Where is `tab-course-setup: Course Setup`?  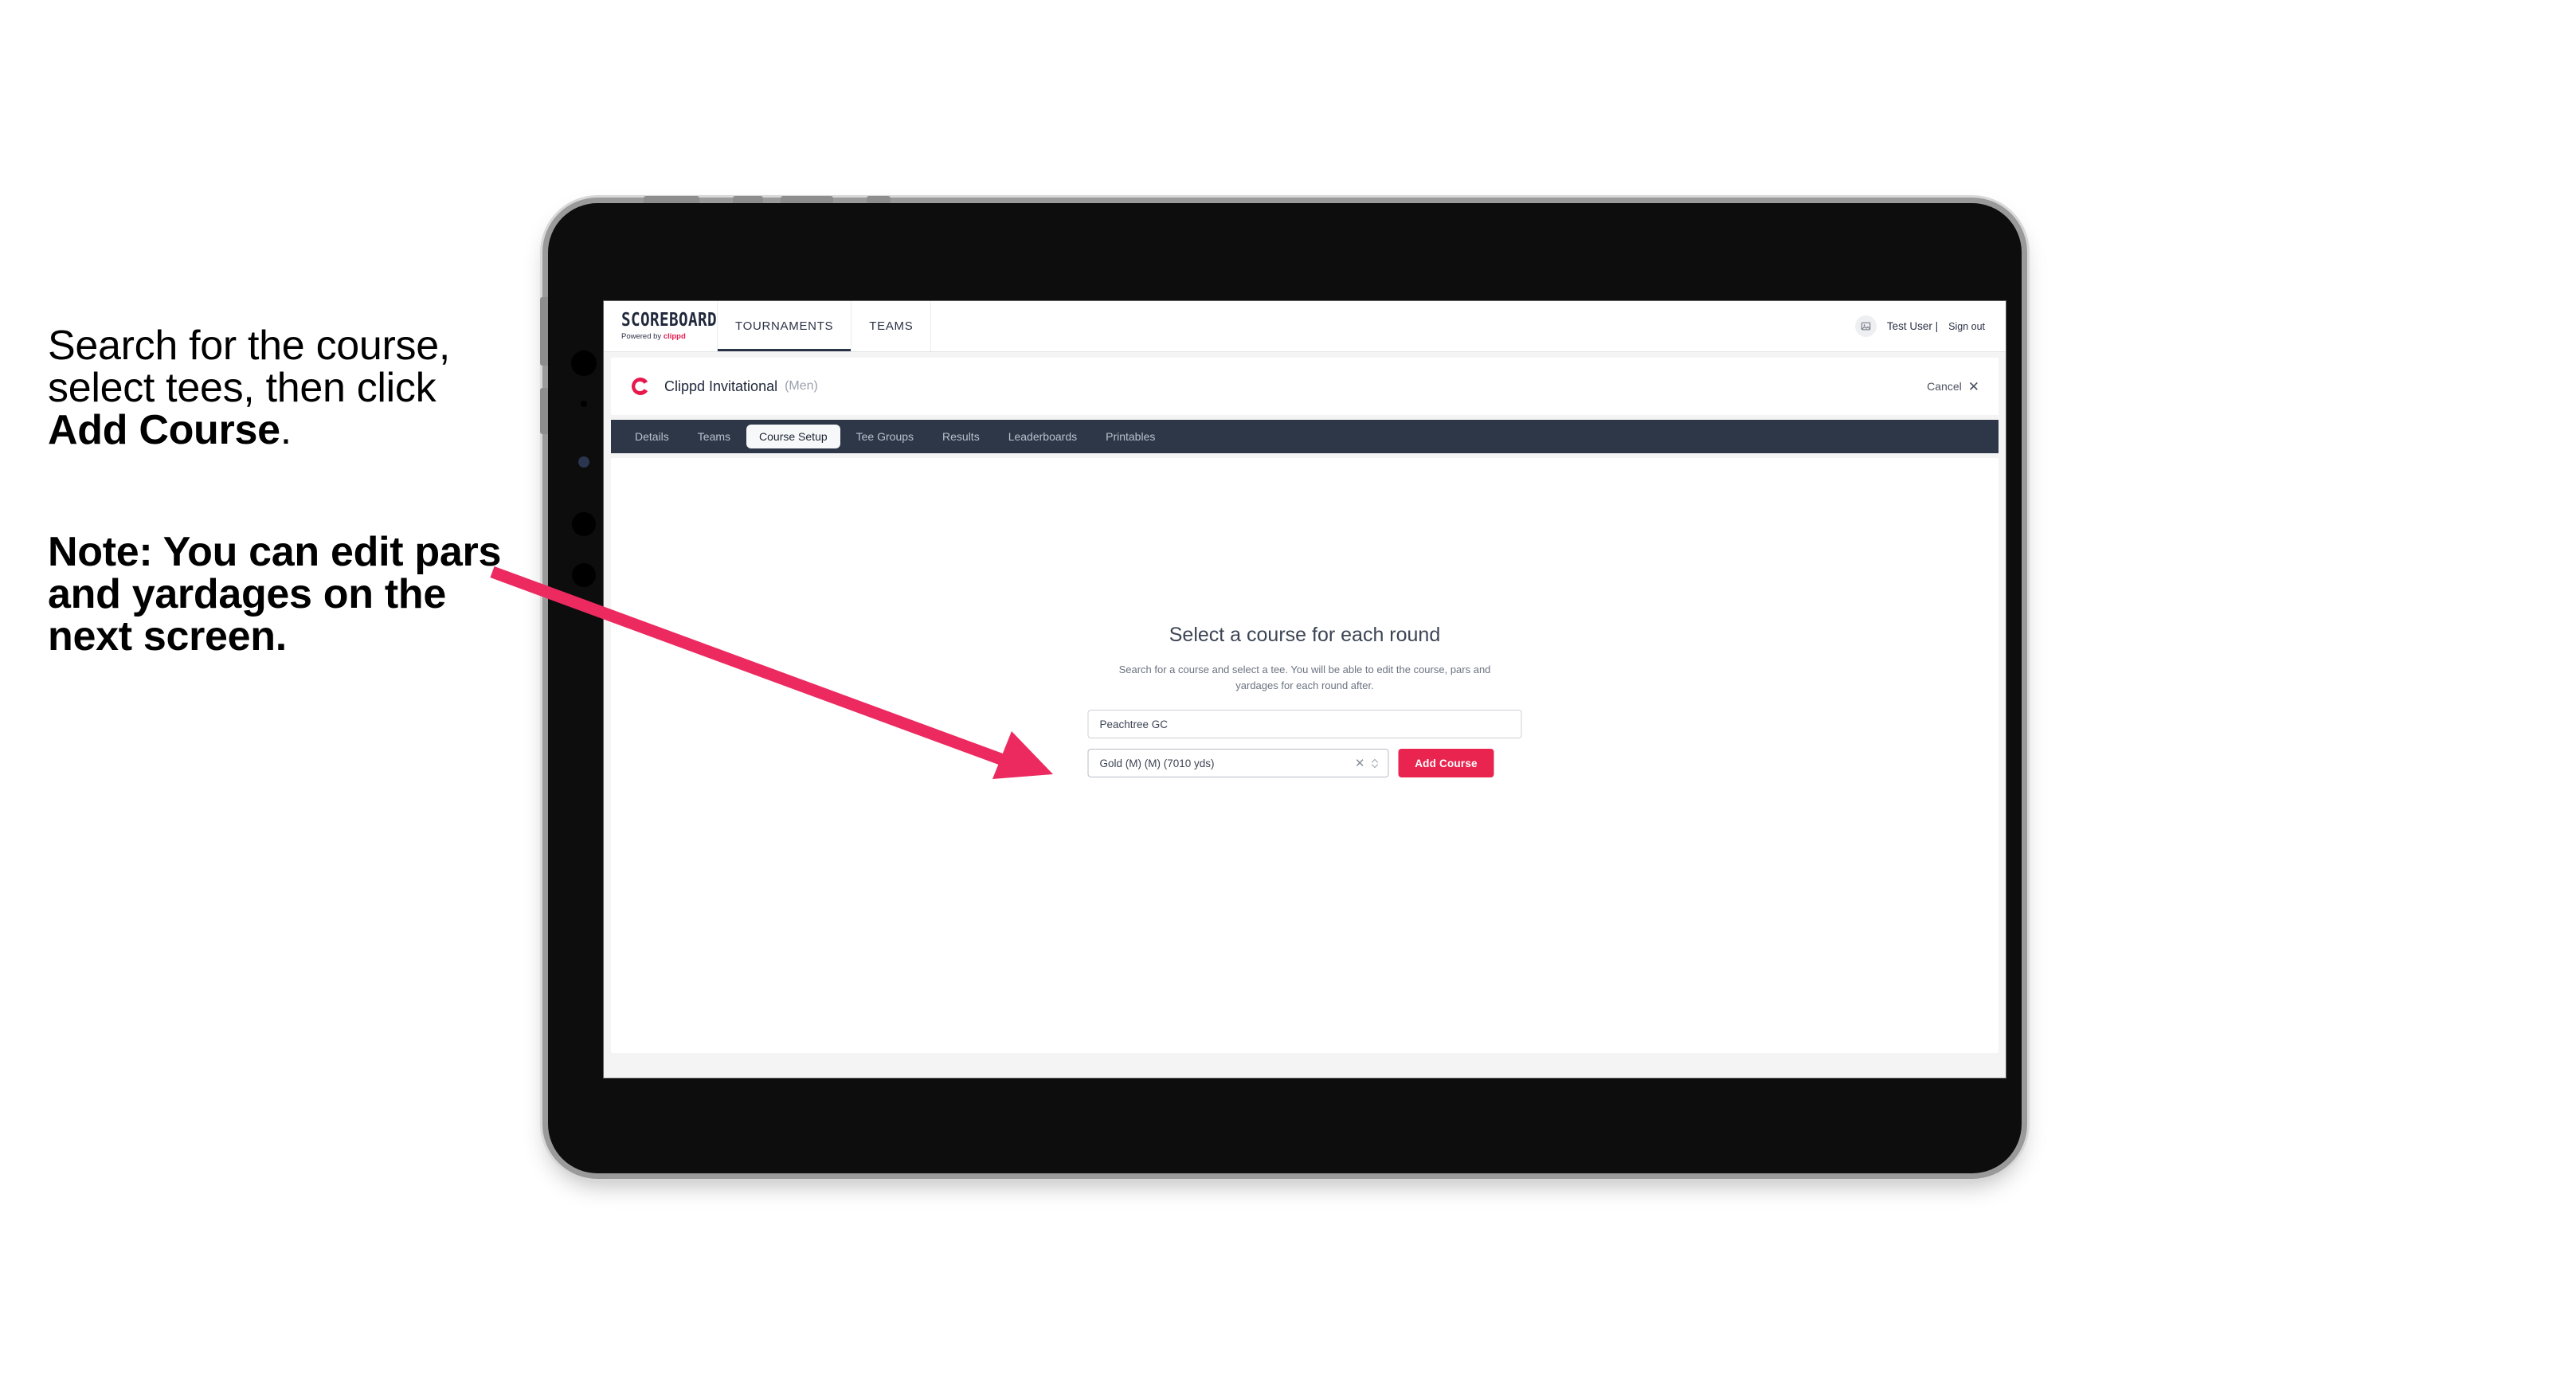 tab-course-setup: Course Setup is located at coordinates (793, 436).